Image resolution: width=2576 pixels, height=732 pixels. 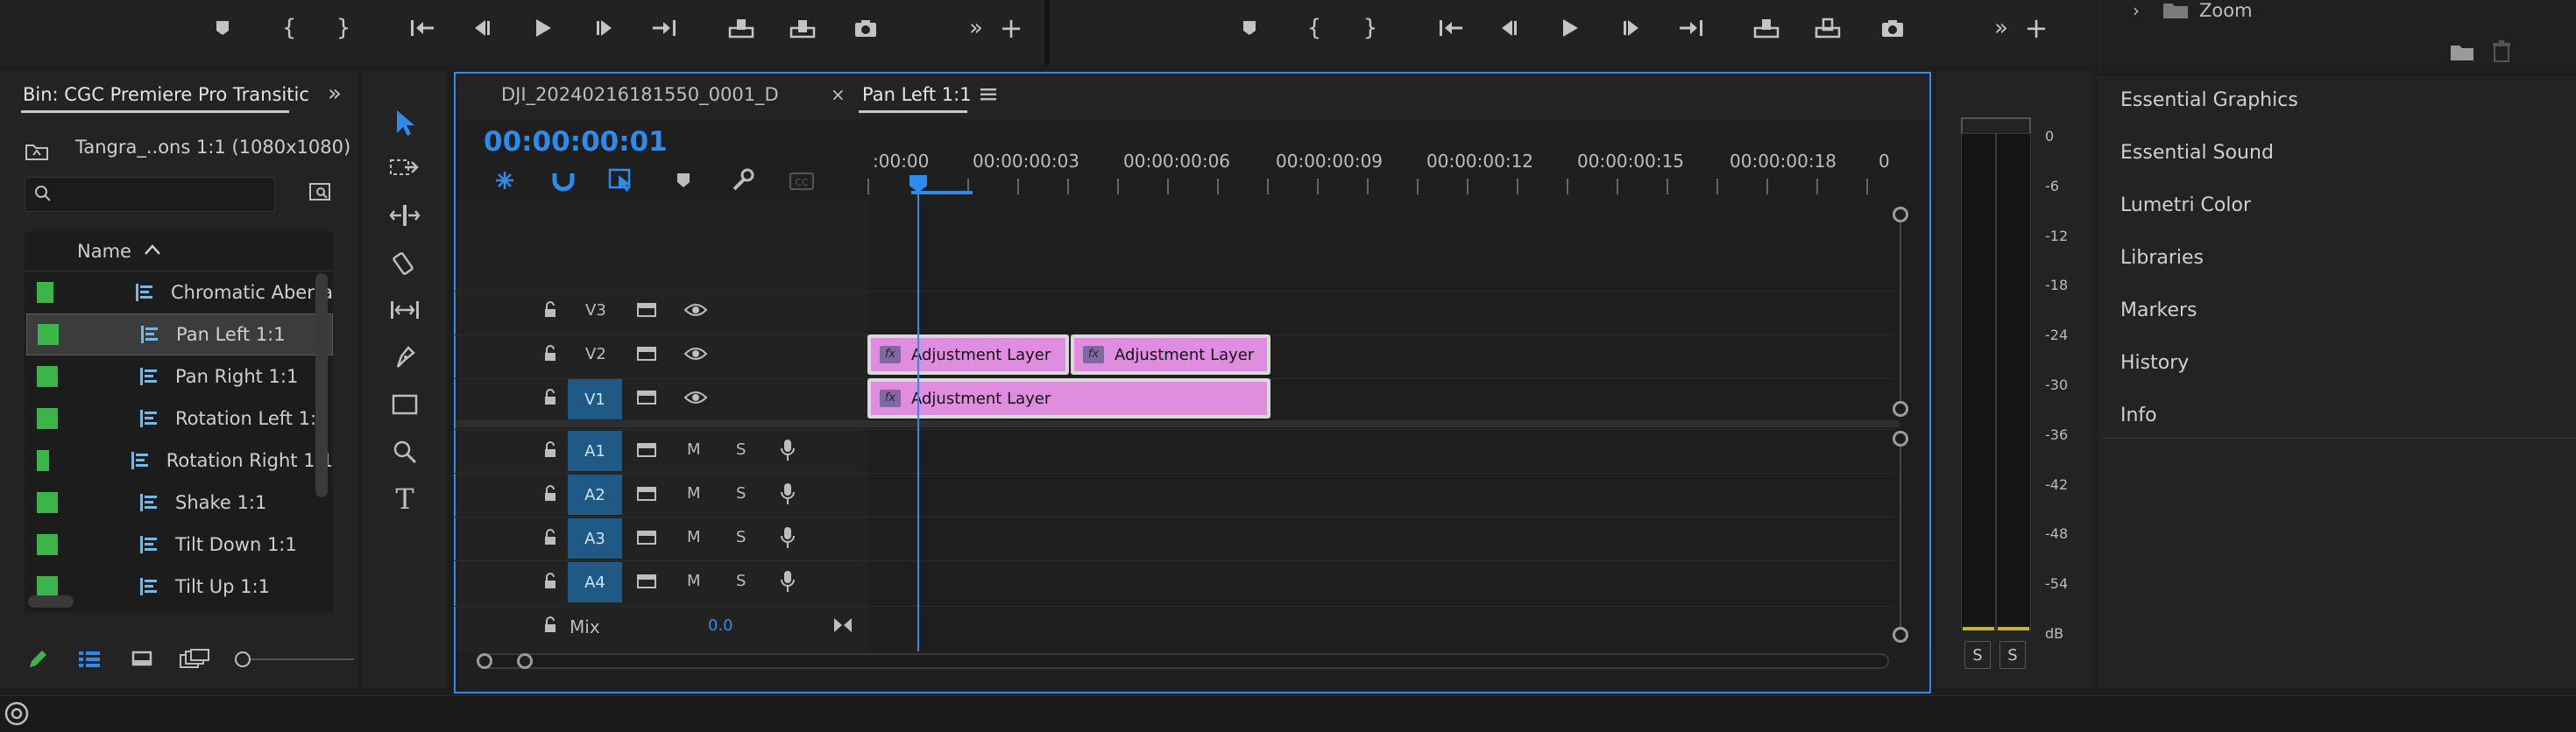 What do you see at coordinates (405, 499) in the screenshot?
I see `type-tool-icon: T` at bounding box center [405, 499].